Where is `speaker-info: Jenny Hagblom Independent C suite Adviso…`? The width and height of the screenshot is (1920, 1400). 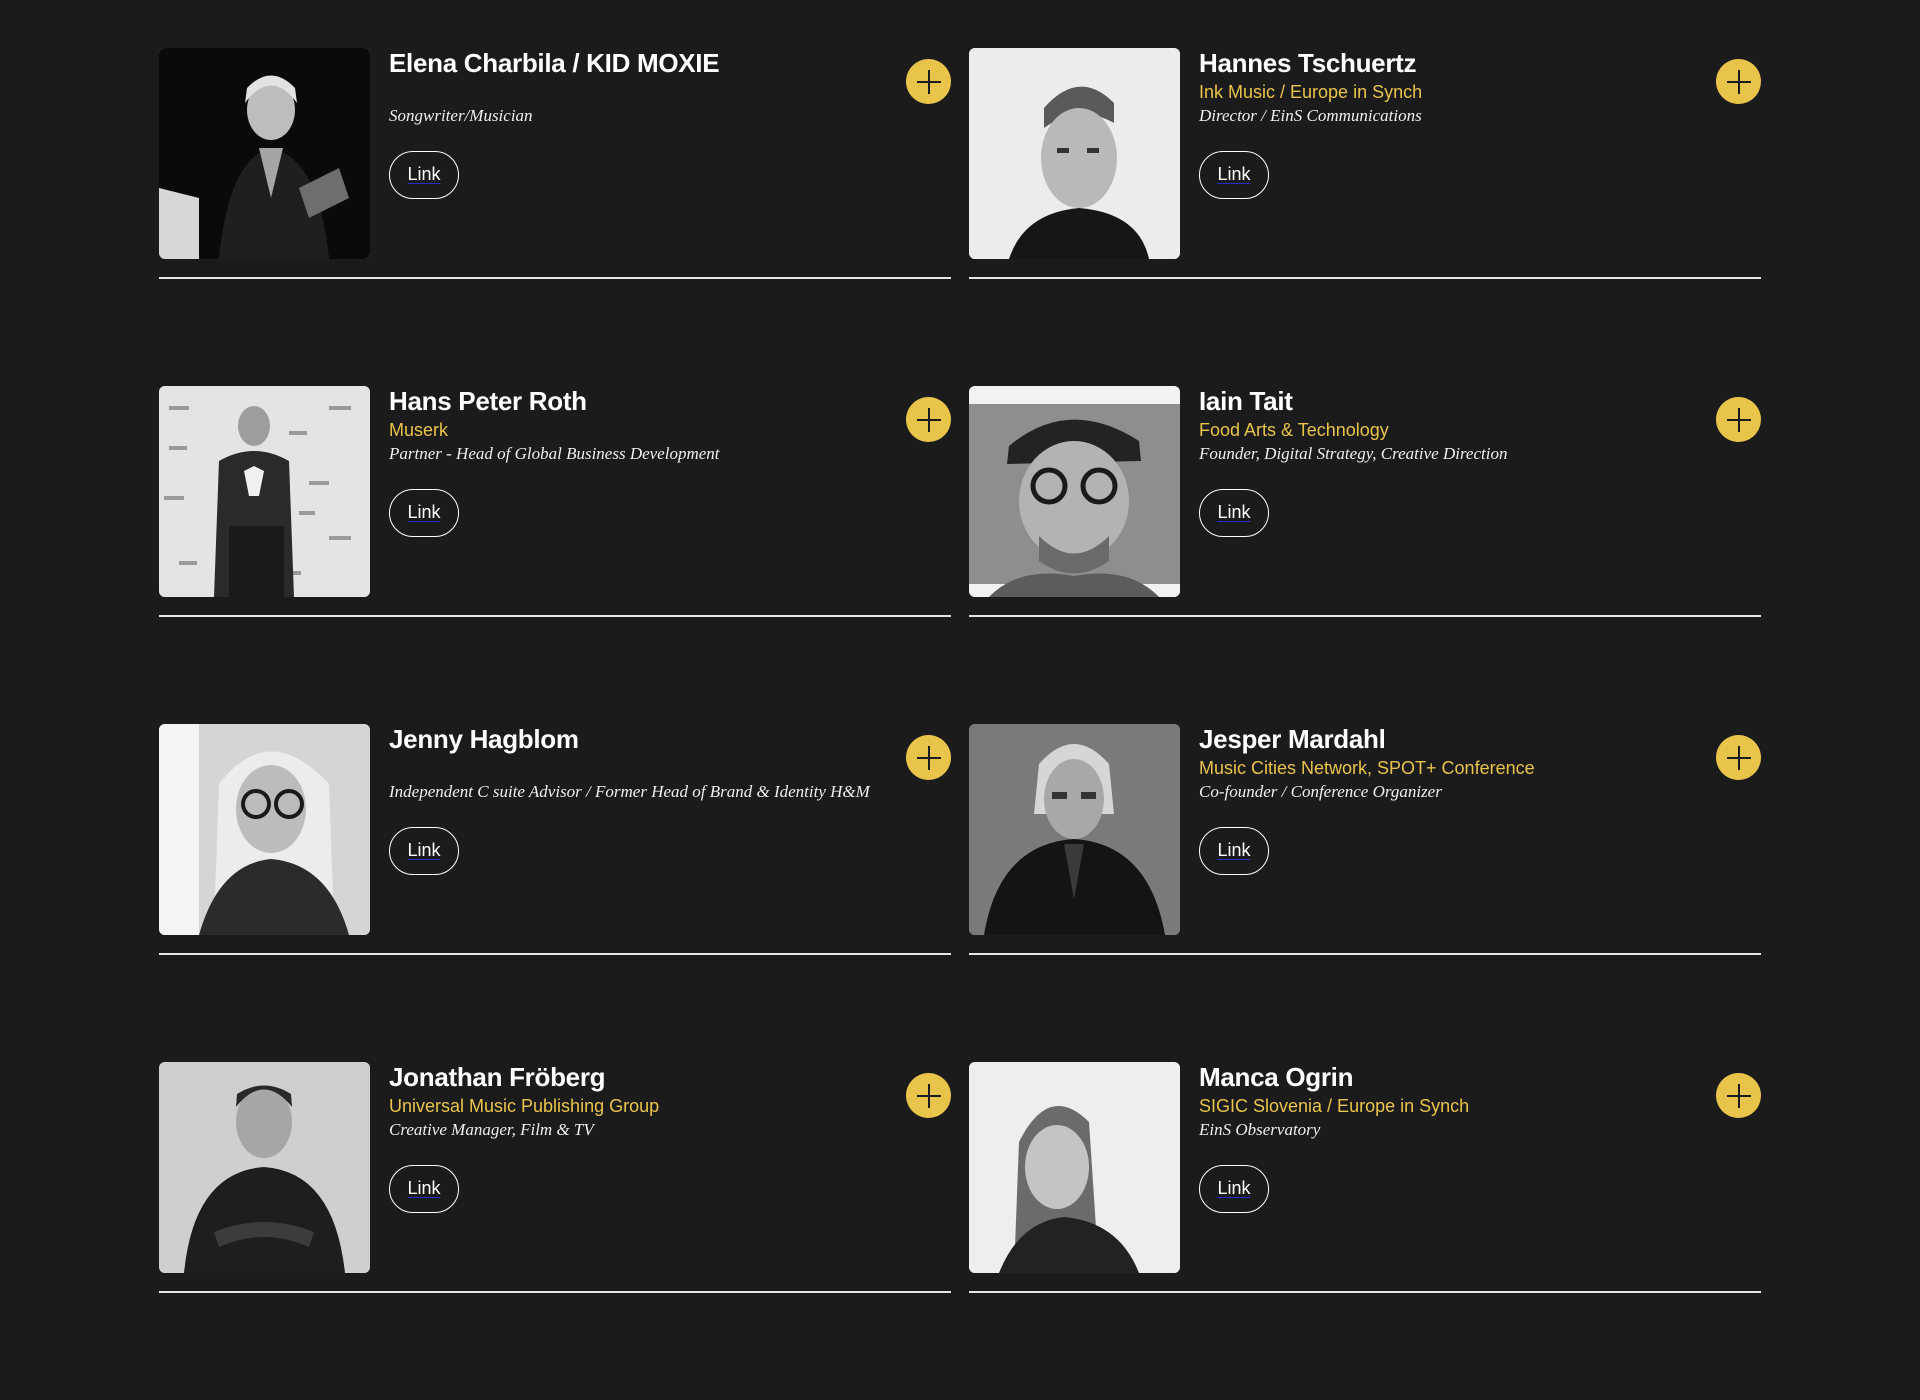 speaker-info: Jenny Hagblom Independent C suite Adviso… is located at coordinates (630, 764).